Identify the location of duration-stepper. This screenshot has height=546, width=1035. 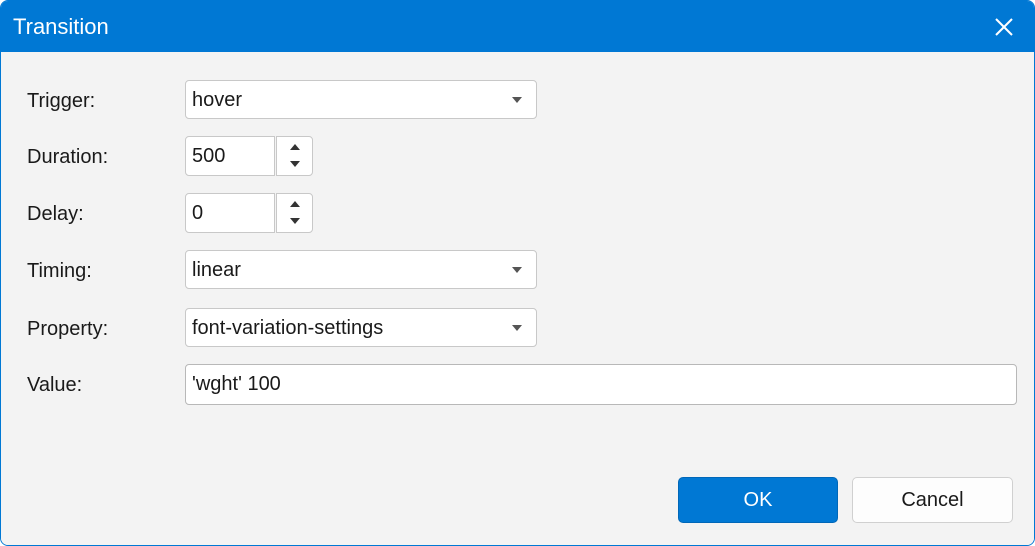
(294, 156).